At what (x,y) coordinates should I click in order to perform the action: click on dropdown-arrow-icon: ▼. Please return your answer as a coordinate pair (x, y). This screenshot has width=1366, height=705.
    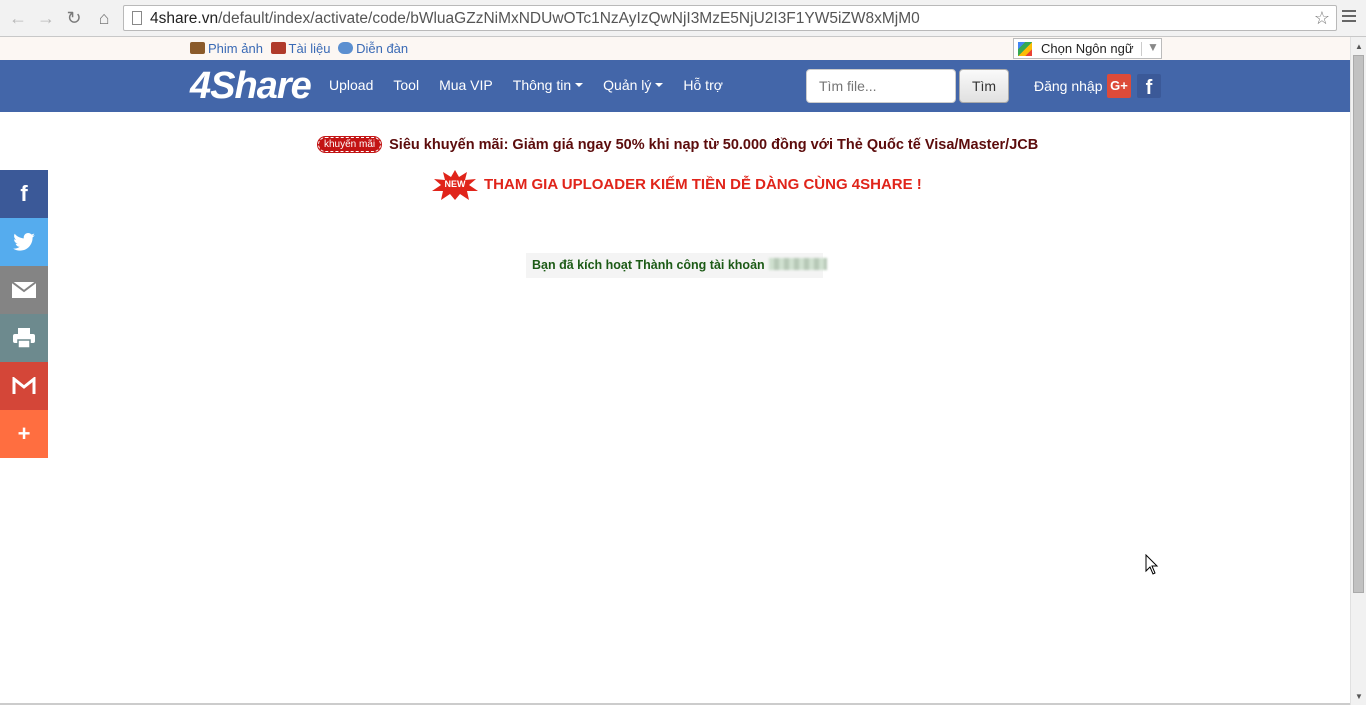
    Looking at the image, I should click on (1153, 47).